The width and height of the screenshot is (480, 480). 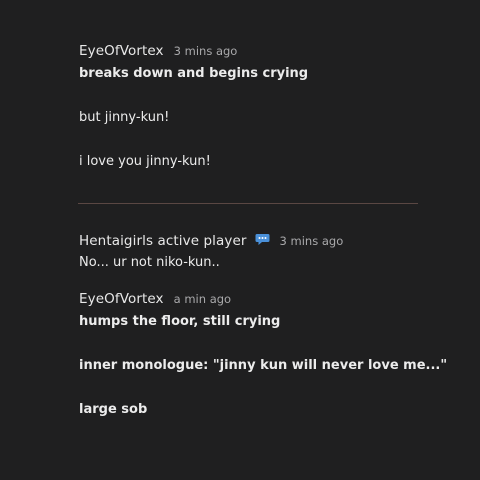 What do you see at coordinates (145, 161) in the screenshot?
I see `message-text: i love you jinny-kun!` at bounding box center [145, 161].